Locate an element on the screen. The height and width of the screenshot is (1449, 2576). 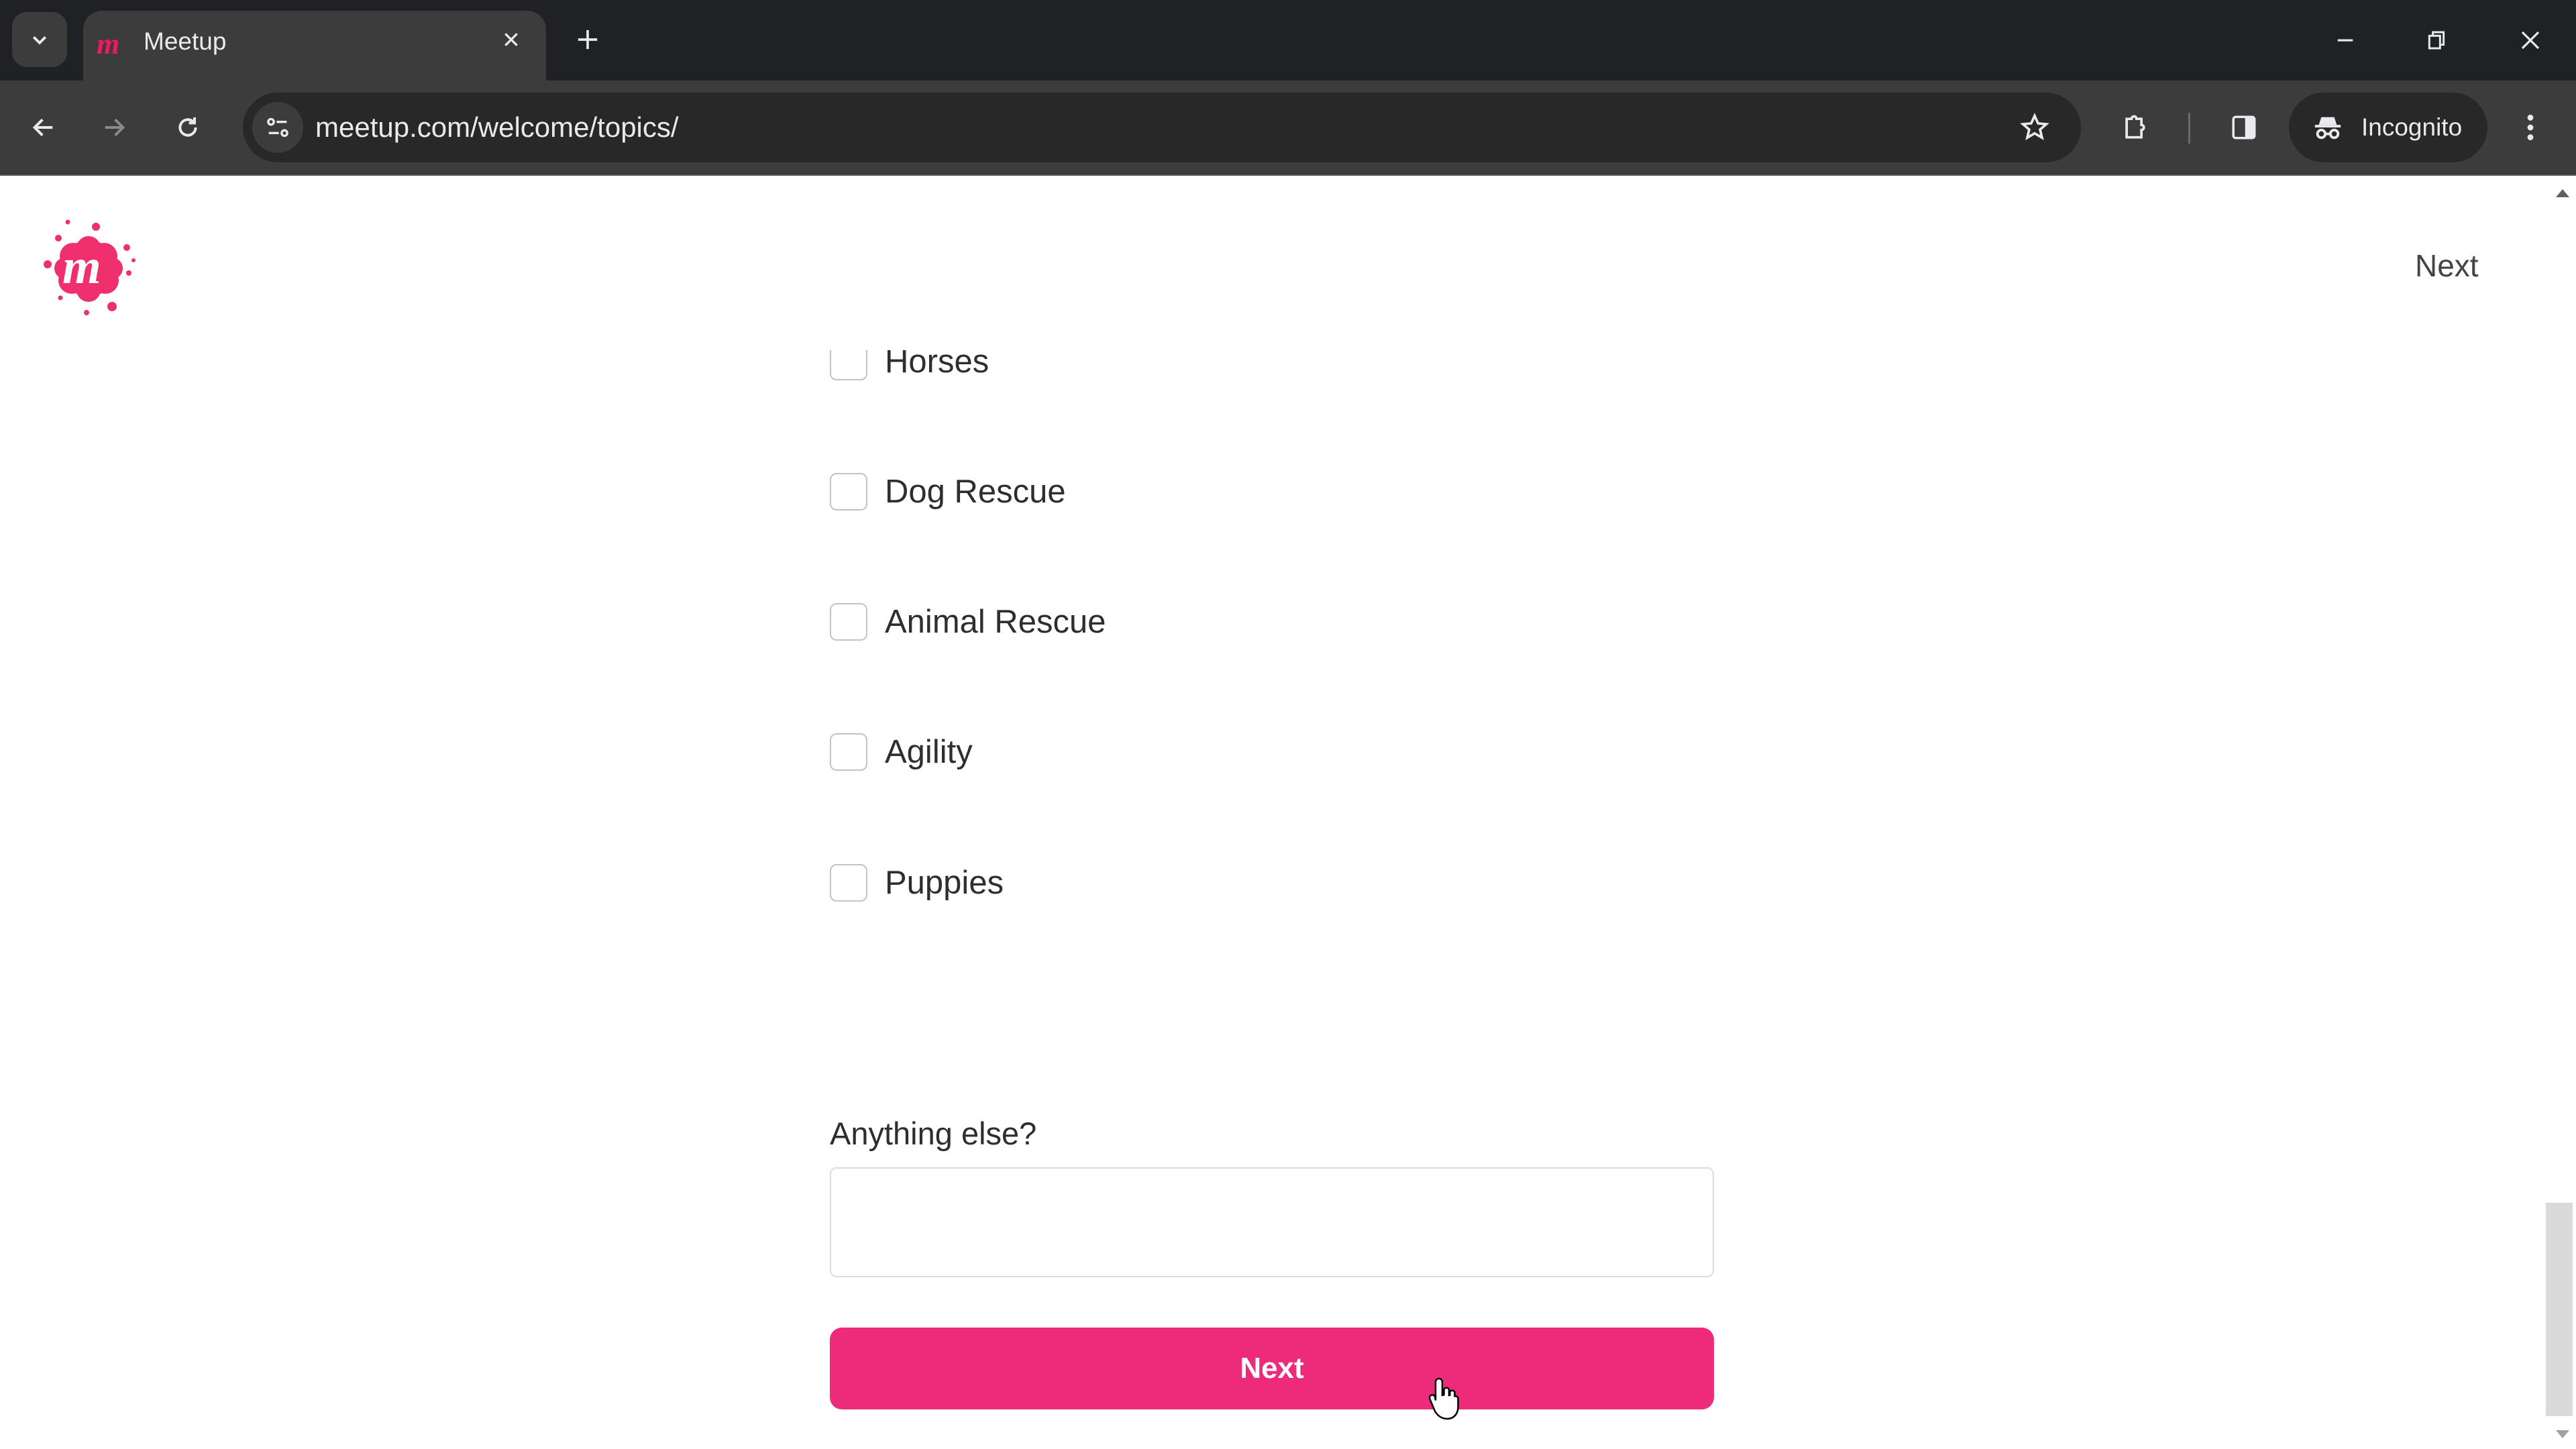
puzzle-icon is located at coordinates (2135, 127).